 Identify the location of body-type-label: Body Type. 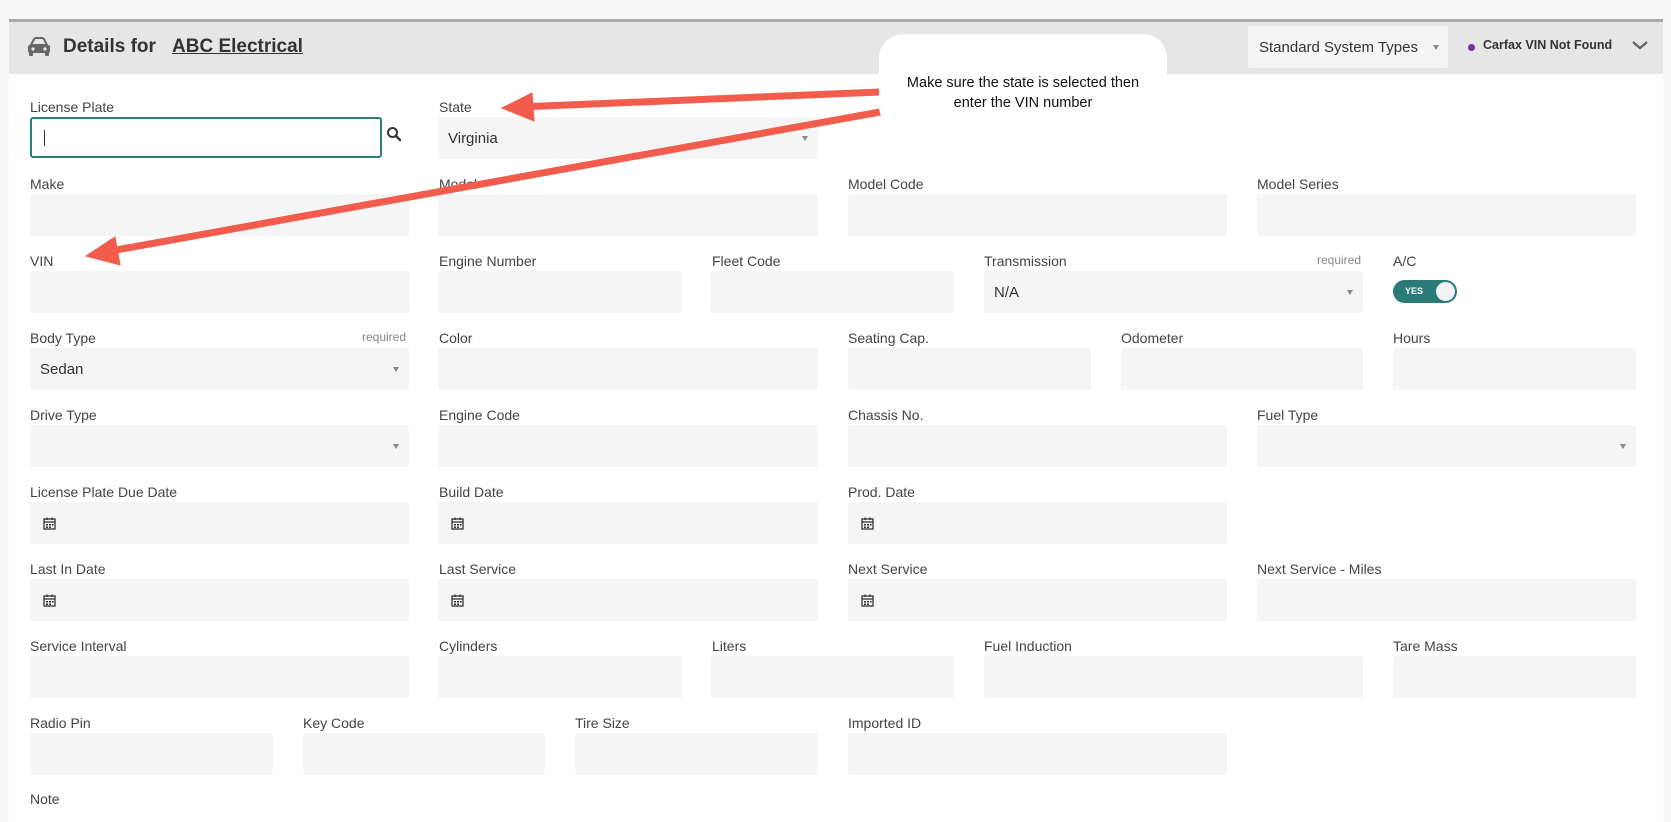
(63, 338).